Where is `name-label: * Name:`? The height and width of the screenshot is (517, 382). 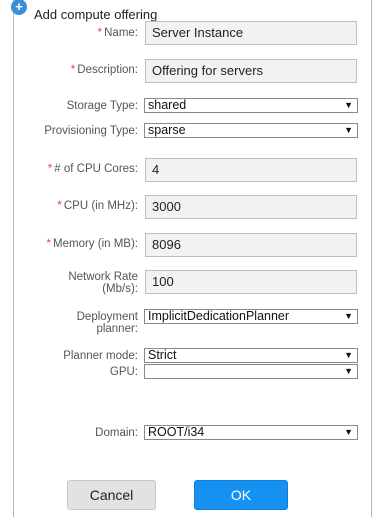 name-label: * Name: is located at coordinates (117, 33).